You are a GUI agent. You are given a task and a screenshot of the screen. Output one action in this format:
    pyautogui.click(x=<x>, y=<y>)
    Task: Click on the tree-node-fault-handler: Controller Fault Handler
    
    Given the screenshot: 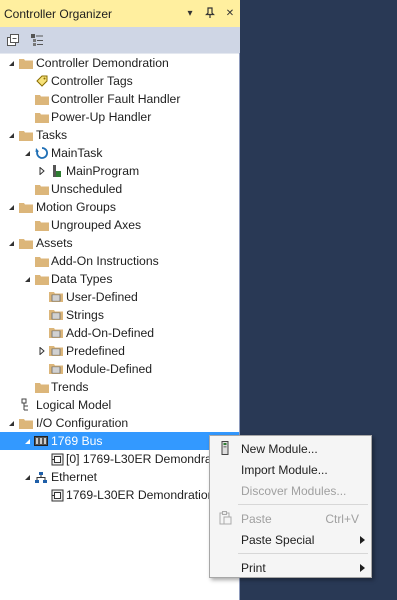 What is the action you would take?
    pyautogui.click(x=119, y=99)
    